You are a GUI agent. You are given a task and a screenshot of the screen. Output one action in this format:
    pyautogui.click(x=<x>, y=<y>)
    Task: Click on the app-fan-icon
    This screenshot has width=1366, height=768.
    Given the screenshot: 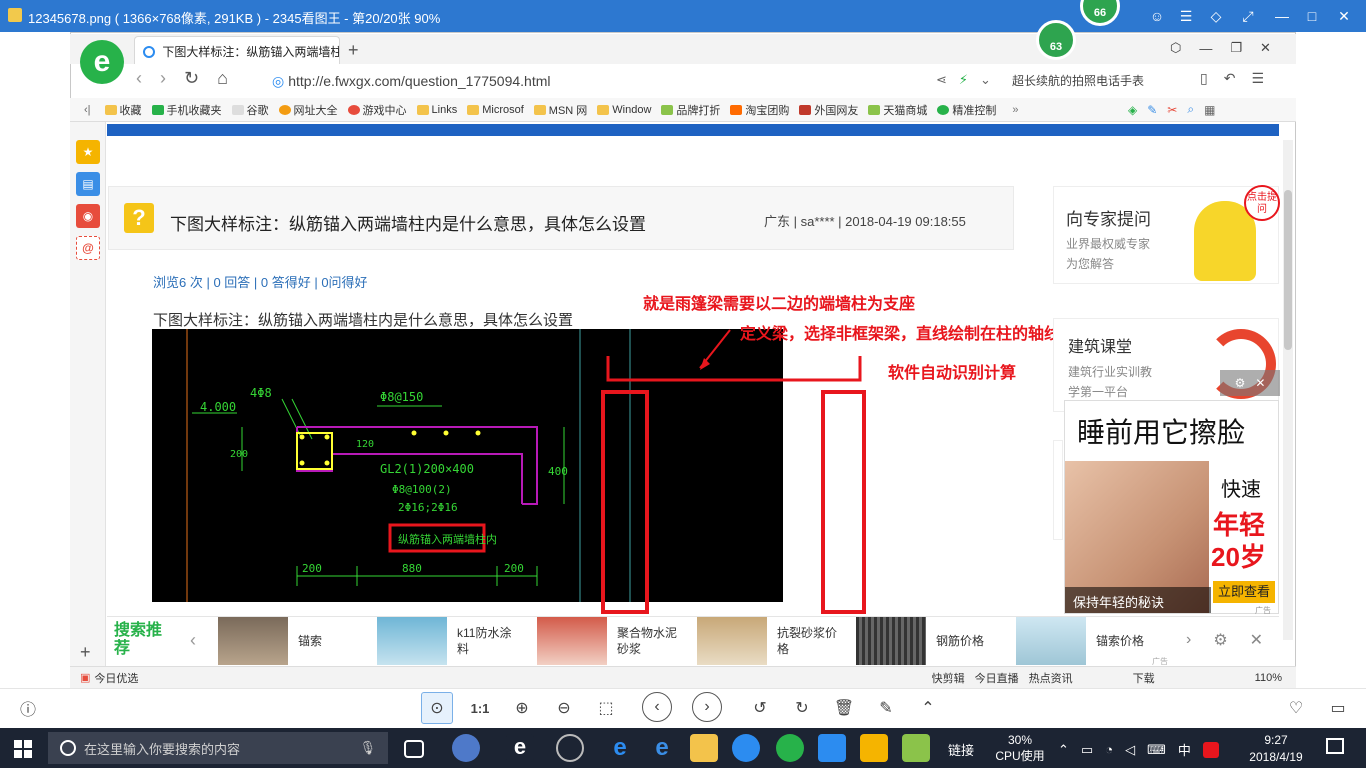 What is the action you would take?
    pyautogui.click(x=466, y=748)
    